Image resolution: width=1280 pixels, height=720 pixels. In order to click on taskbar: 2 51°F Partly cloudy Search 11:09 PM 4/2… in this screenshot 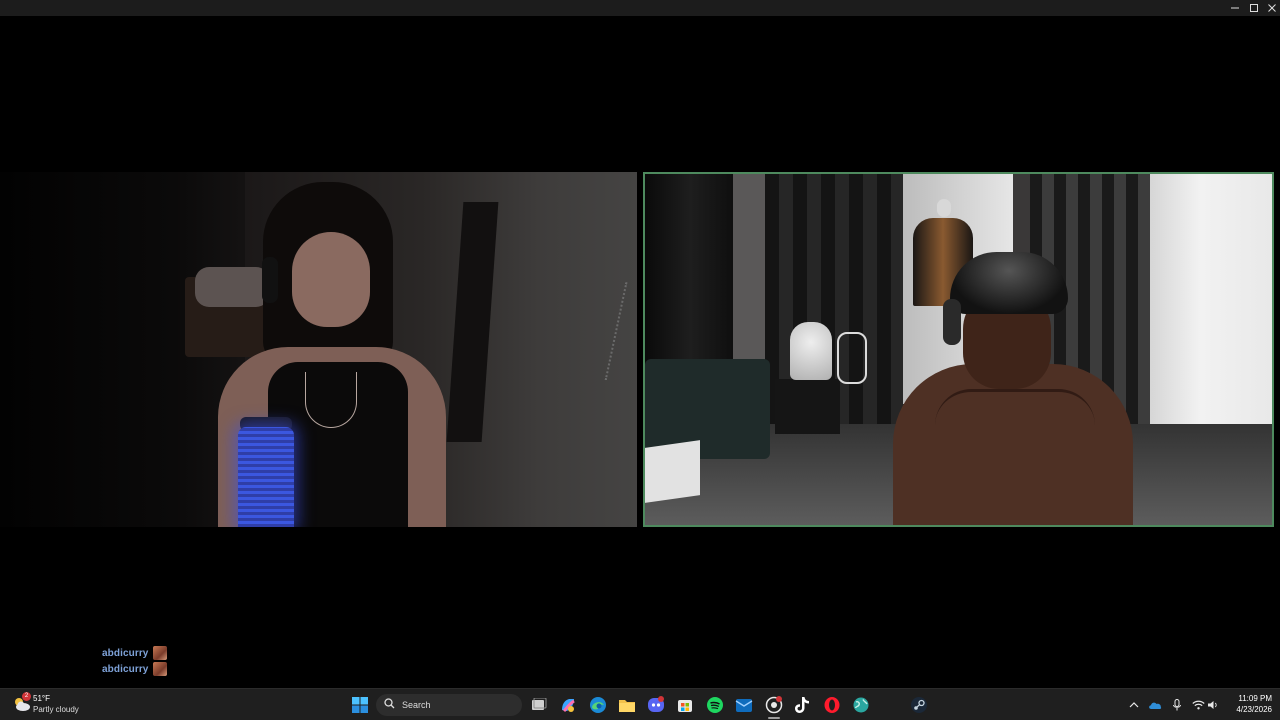, I will do `click(640, 704)`.